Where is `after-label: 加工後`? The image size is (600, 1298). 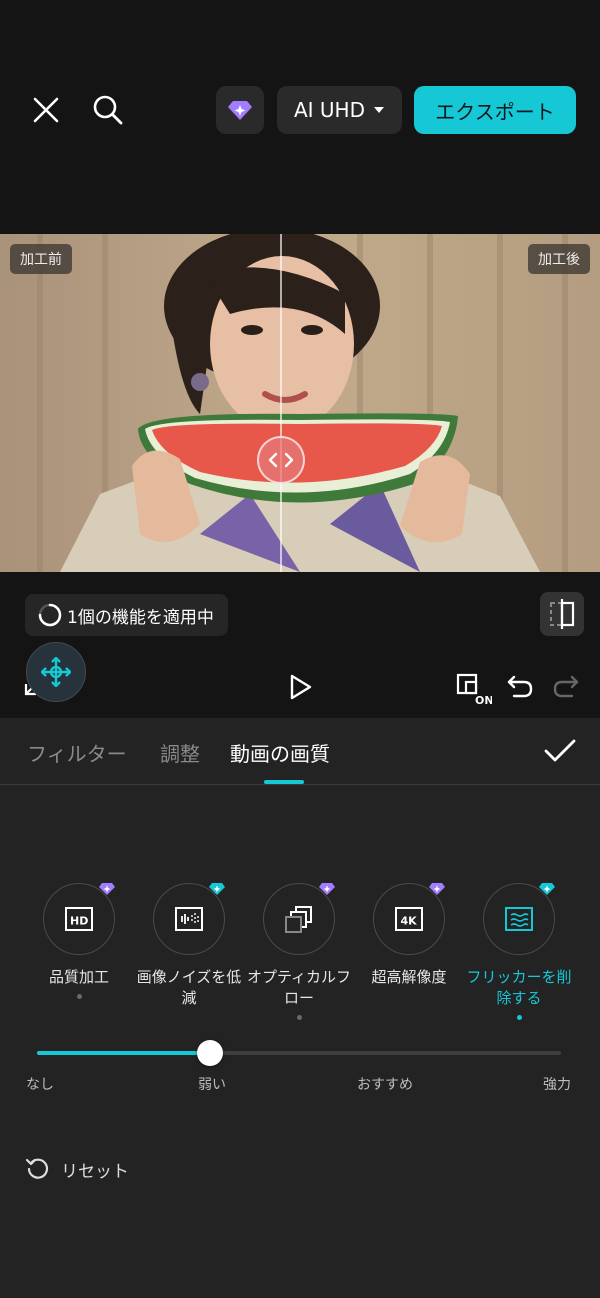 after-label: 加工後 is located at coordinates (559, 259).